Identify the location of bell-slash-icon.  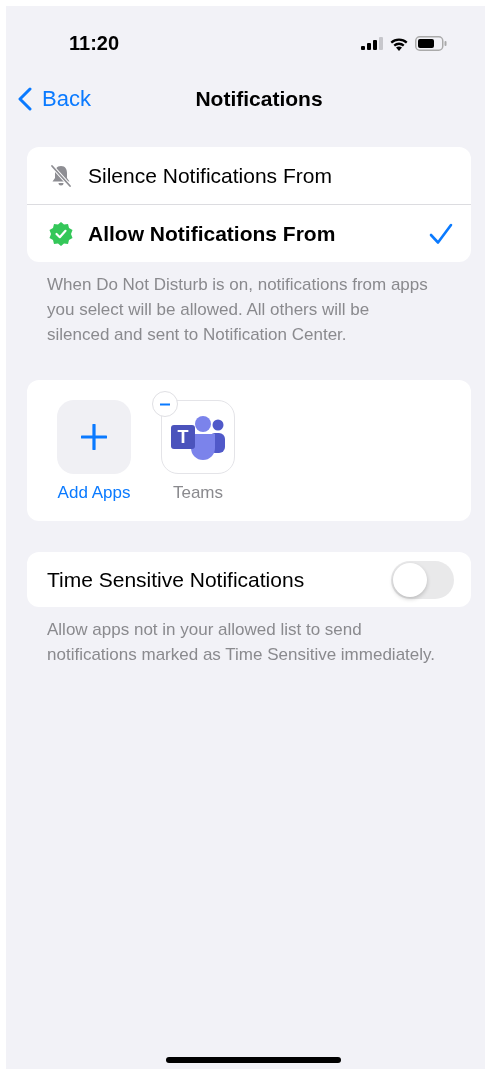
(61, 175).